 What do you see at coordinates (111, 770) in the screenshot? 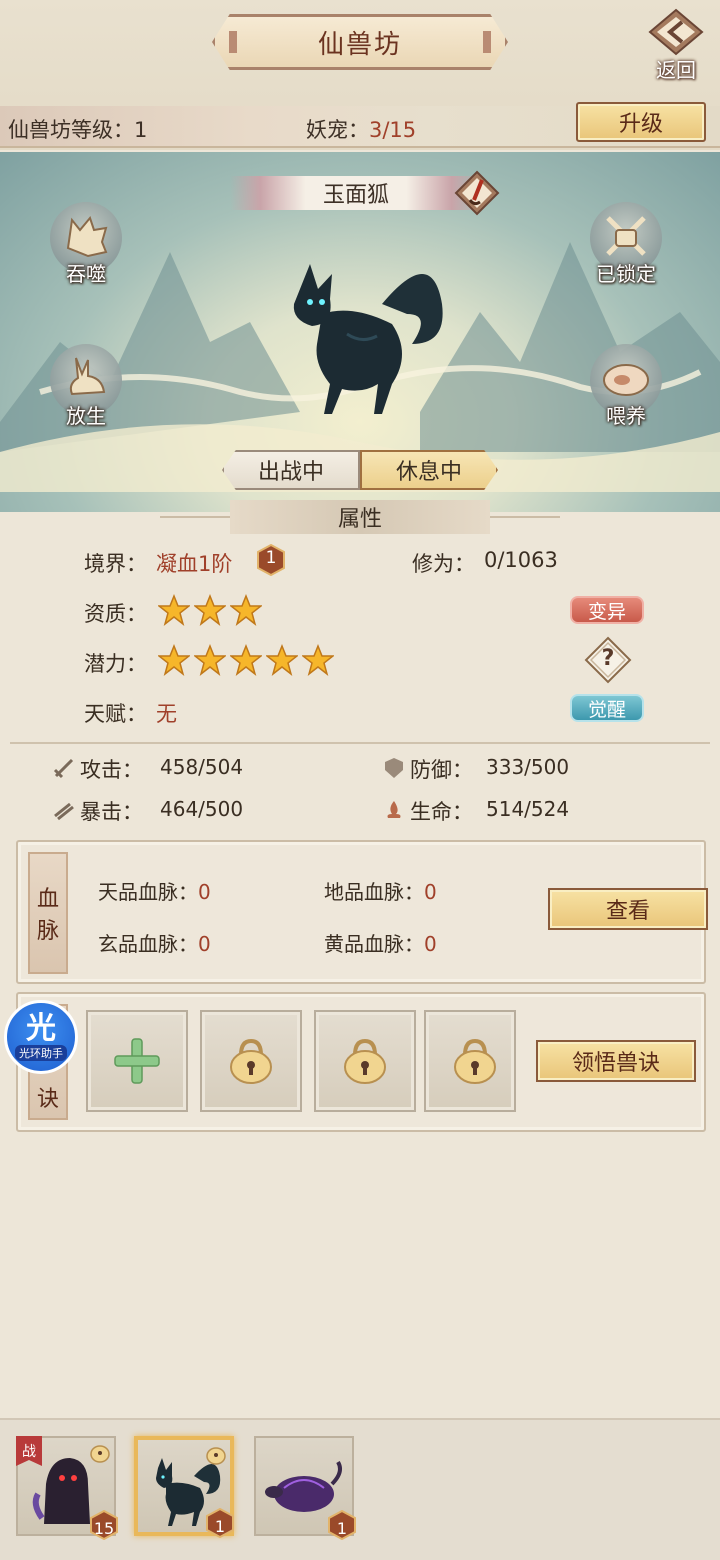
I see `attack-label: 攻击：` at bounding box center [111, 770].